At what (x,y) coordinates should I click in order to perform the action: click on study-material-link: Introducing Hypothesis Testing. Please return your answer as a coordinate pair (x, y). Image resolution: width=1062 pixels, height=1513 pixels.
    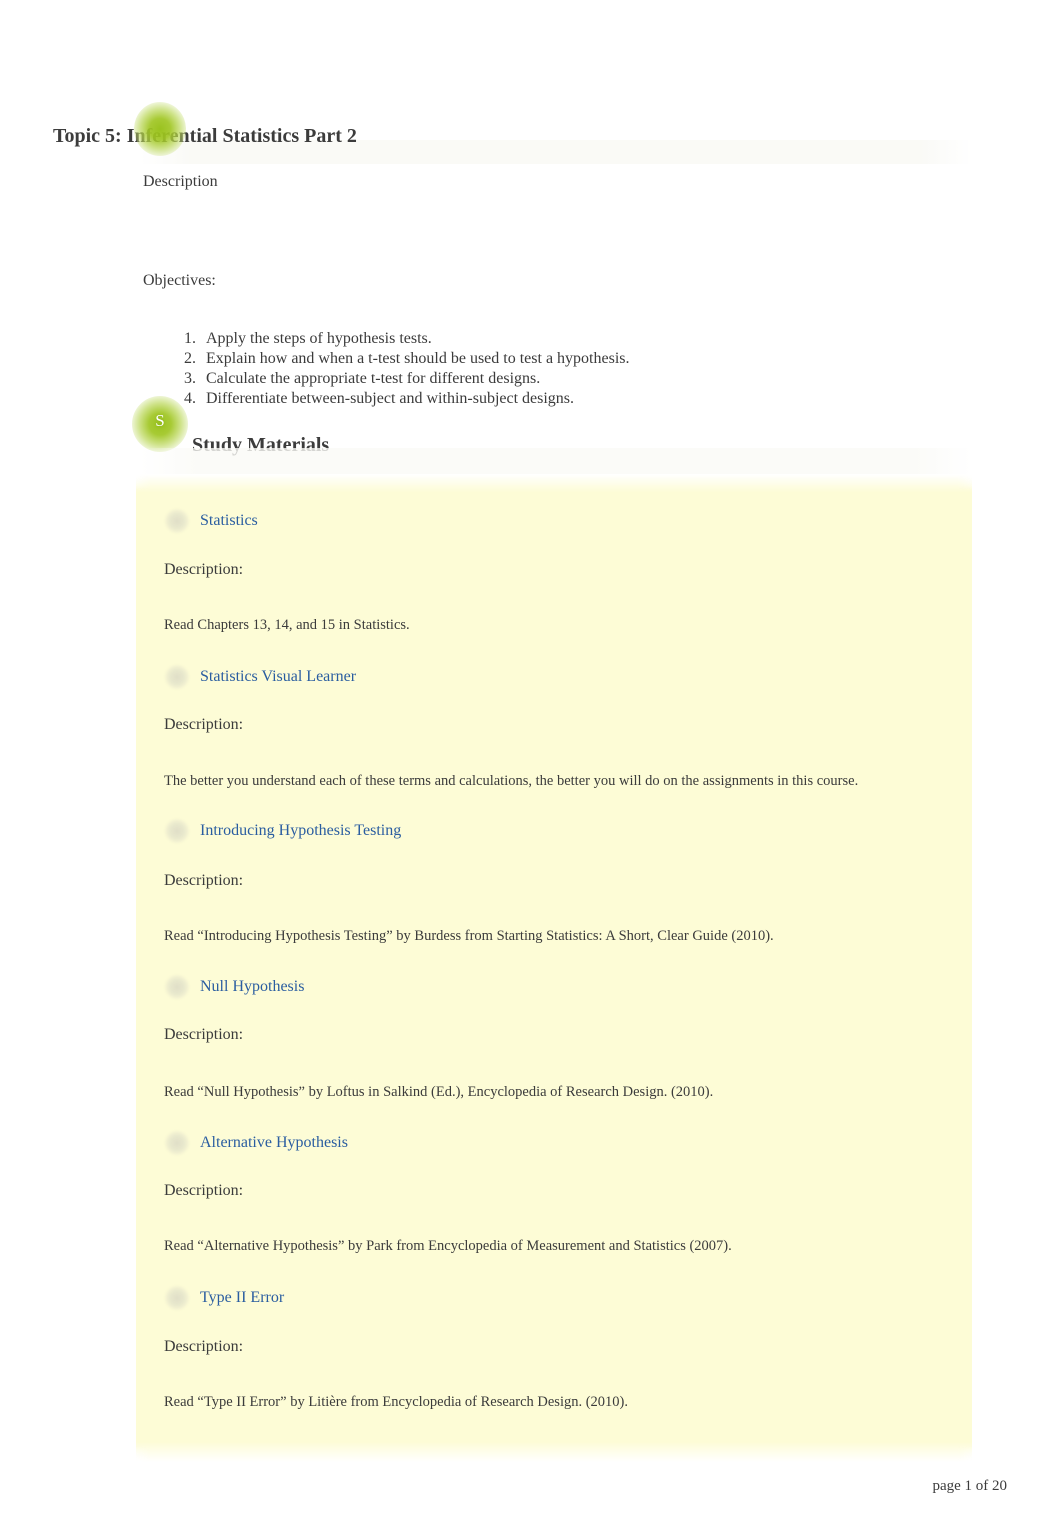
    Looking at the image, I should click on (300, 831).